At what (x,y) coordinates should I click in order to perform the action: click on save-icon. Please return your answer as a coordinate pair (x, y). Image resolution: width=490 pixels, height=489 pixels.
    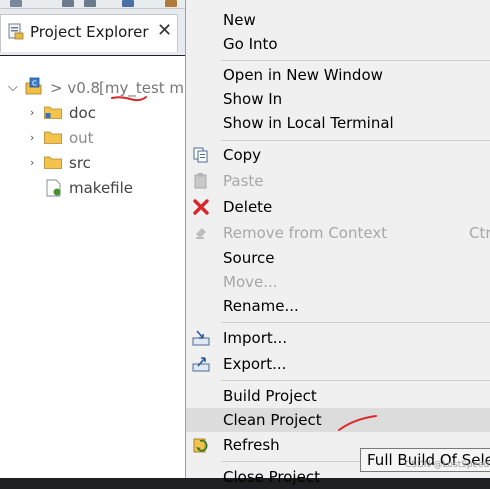
    Looking at the image, I should click on (68, 3).